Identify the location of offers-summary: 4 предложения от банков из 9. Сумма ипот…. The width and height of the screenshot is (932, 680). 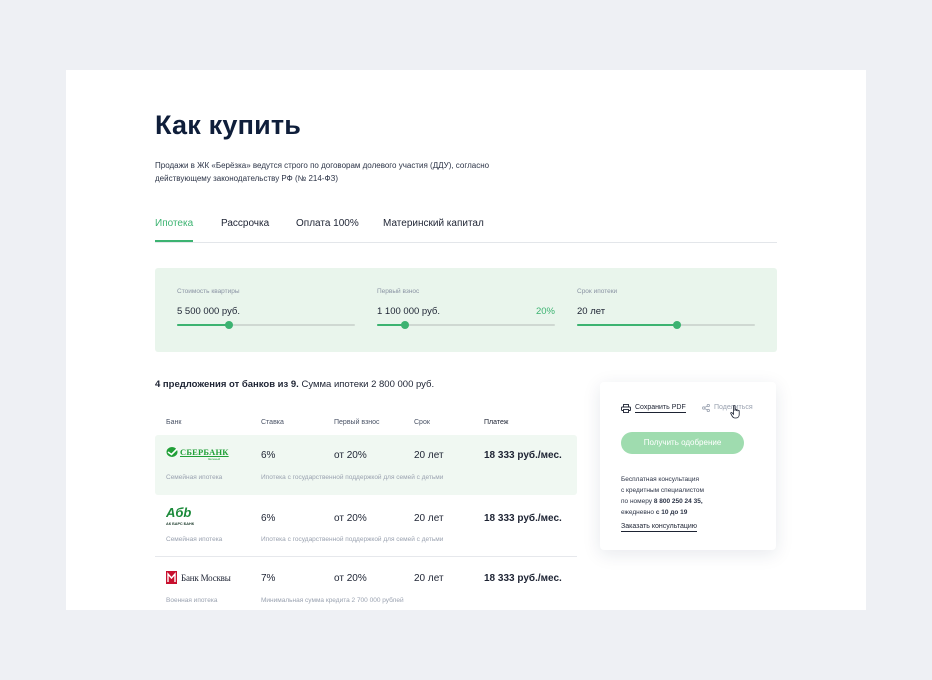
(294, 384).